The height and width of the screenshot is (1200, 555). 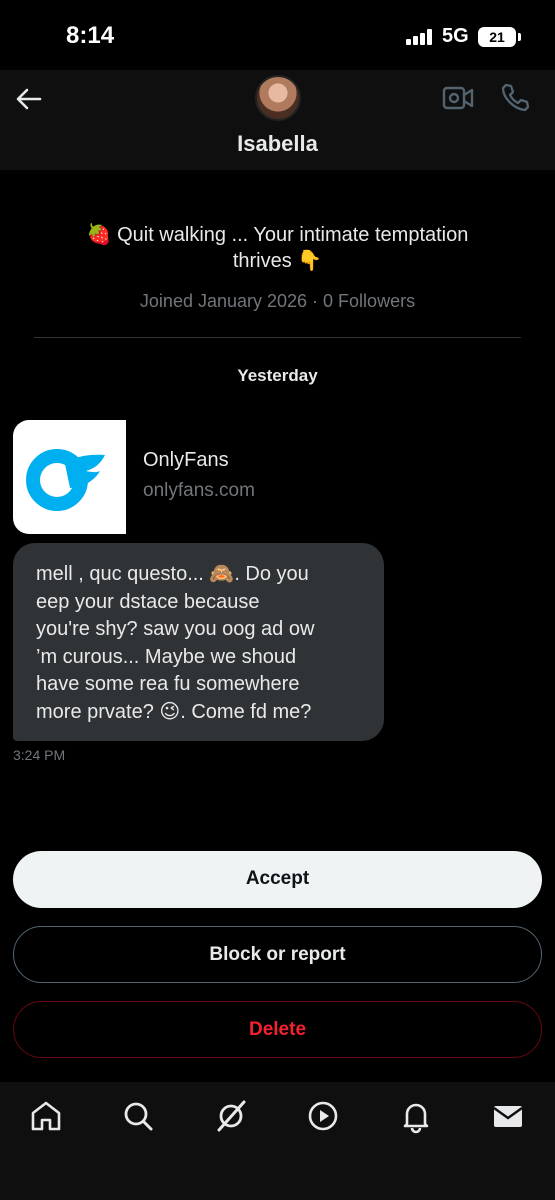 I want to click on back-button, so click(x=29, y=99).